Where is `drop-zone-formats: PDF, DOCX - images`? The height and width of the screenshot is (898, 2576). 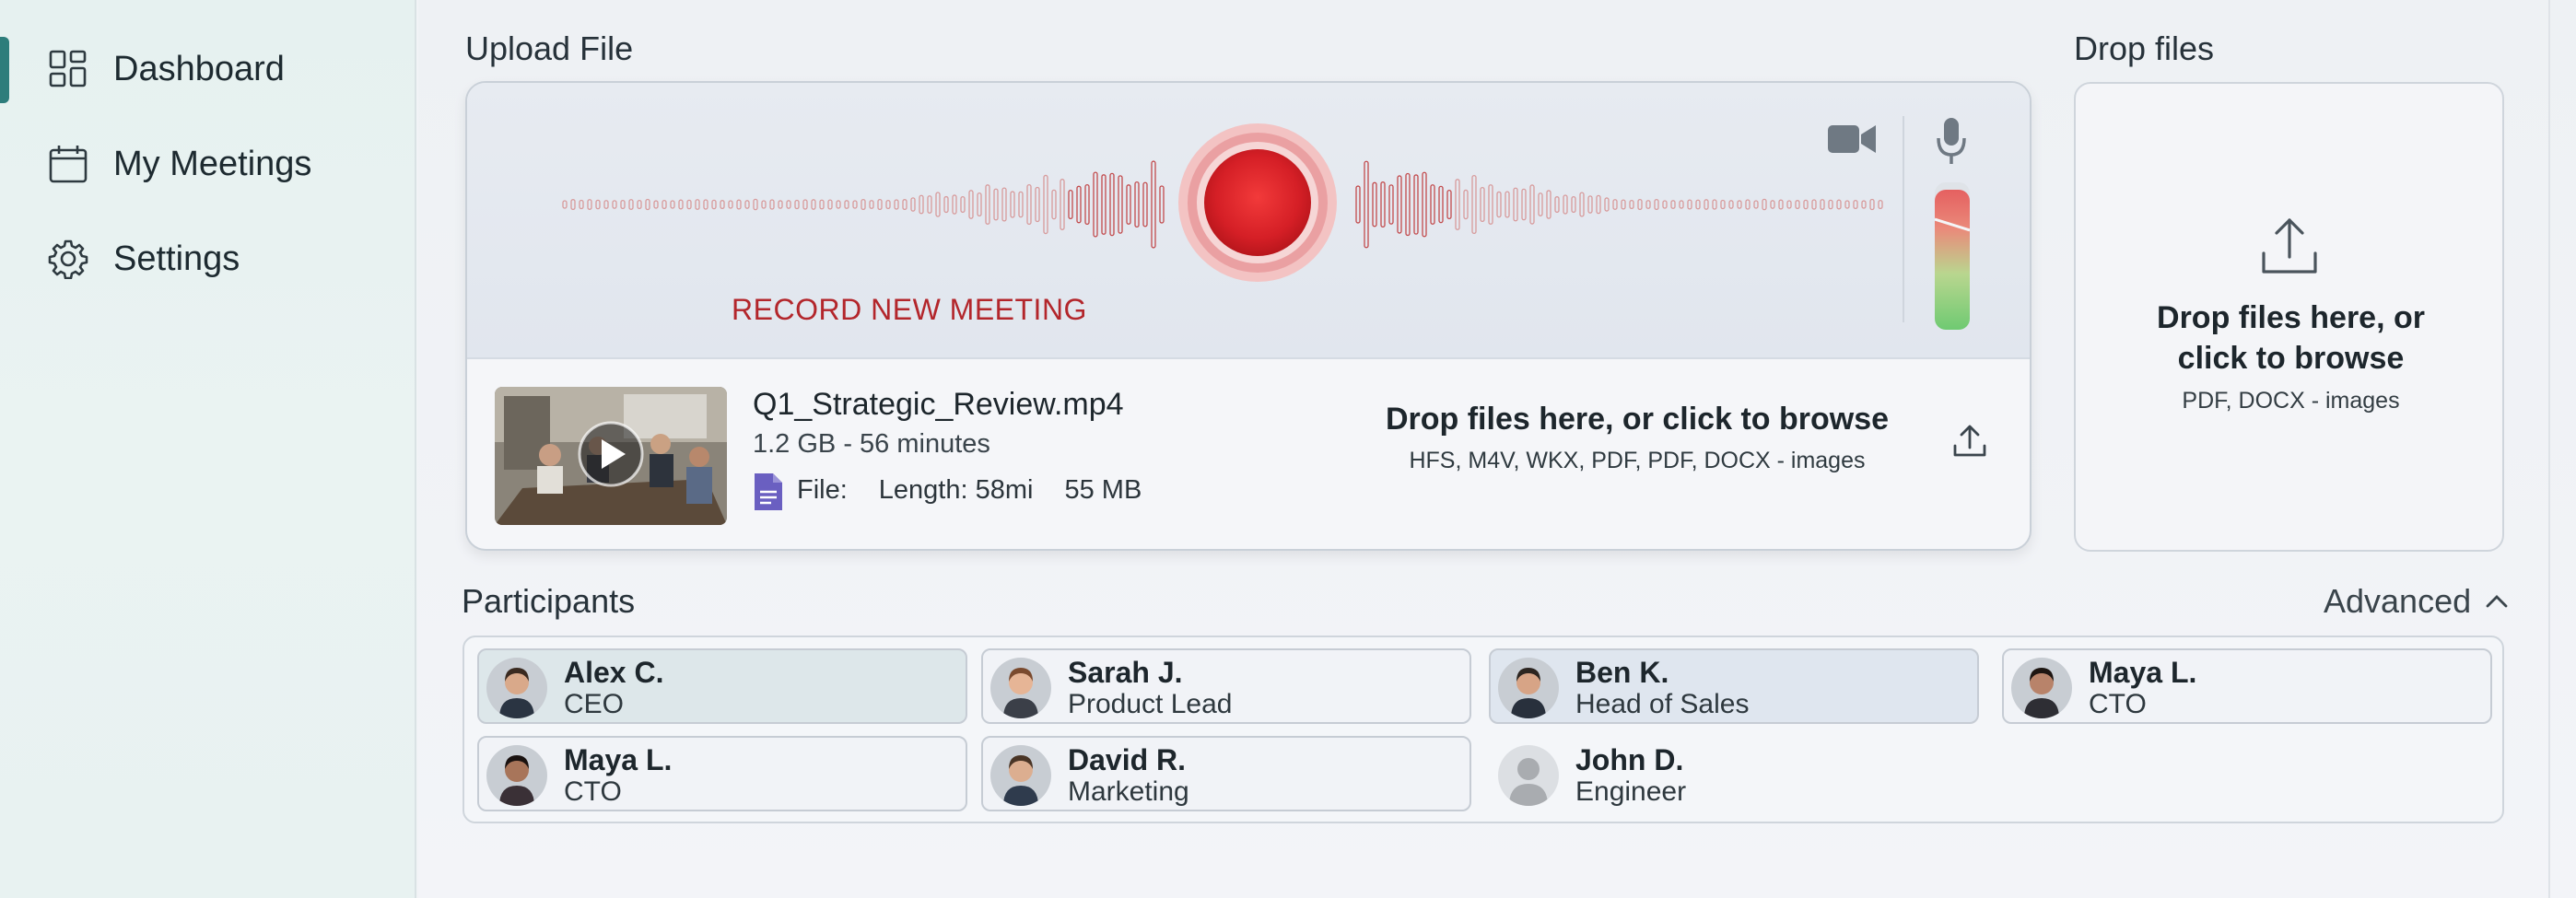 drop-zone-formats: PDF, DOCX - images is located at coordinates (2291, 401).